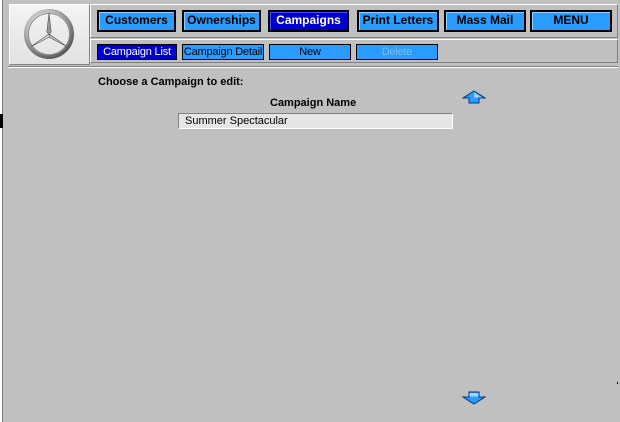 Image resolution: width=620 pixels, height=422 pixels. I want to click on tab-customers: Customers, so click(136, 21).